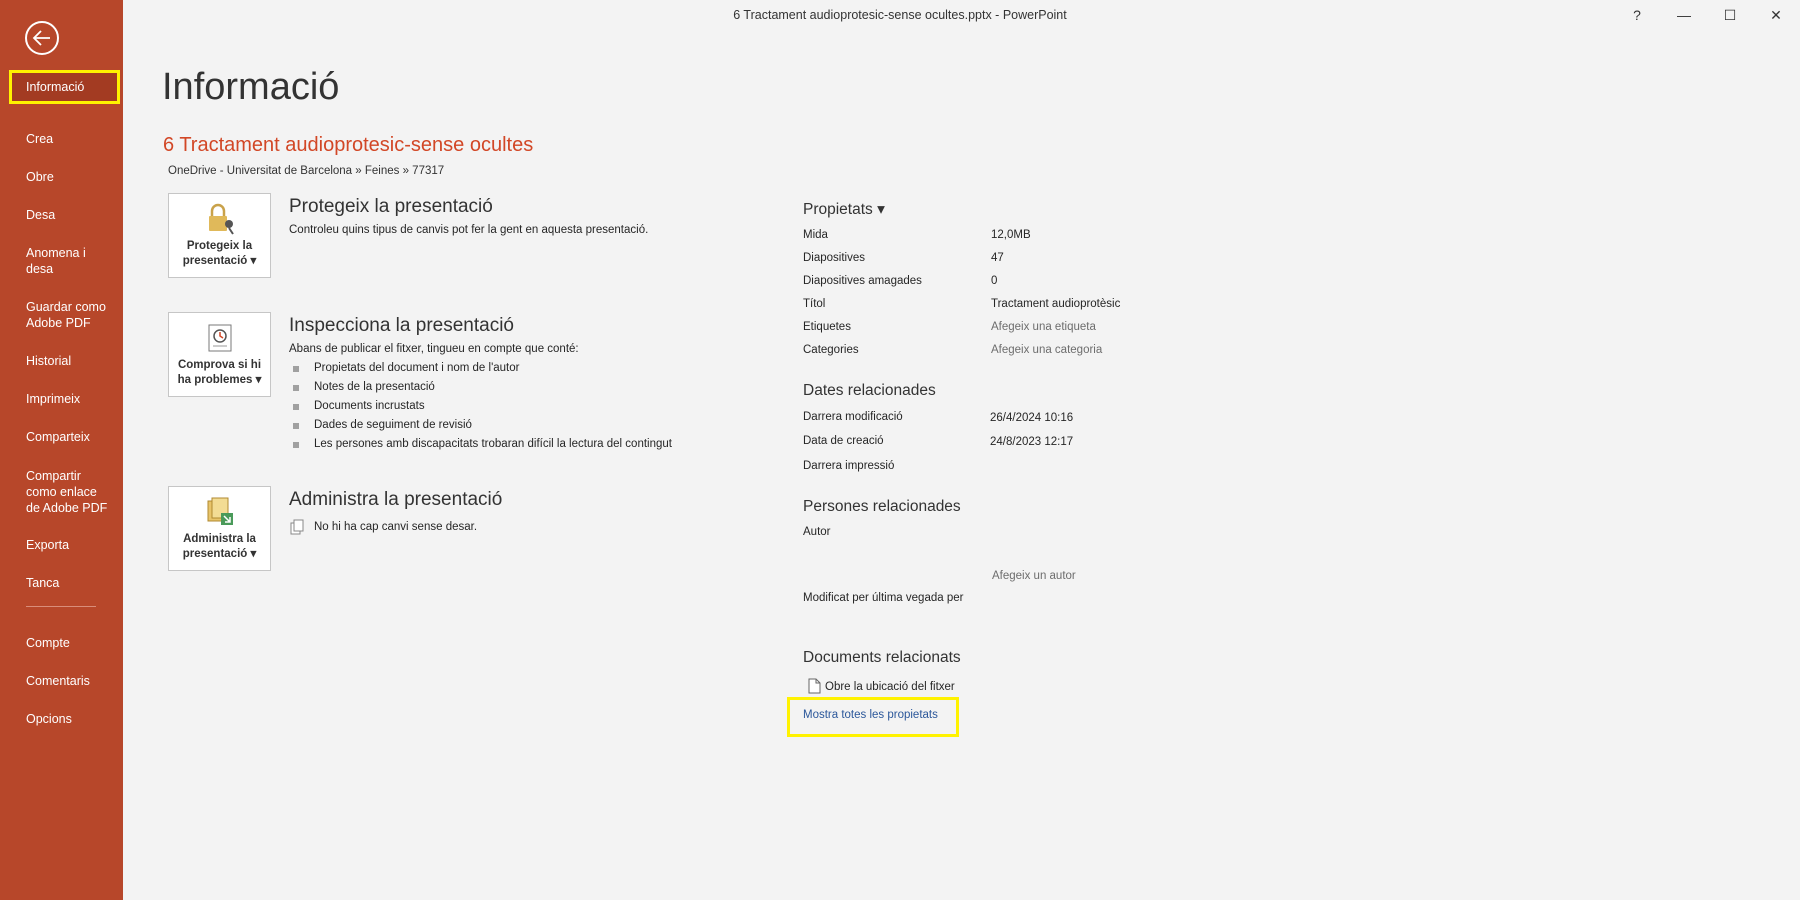 This screenshot has height=900, width=1800. What do you see at coordinates (814, 686) in the screenshot?
I see `file-icon` at bounding box center [814, 686].